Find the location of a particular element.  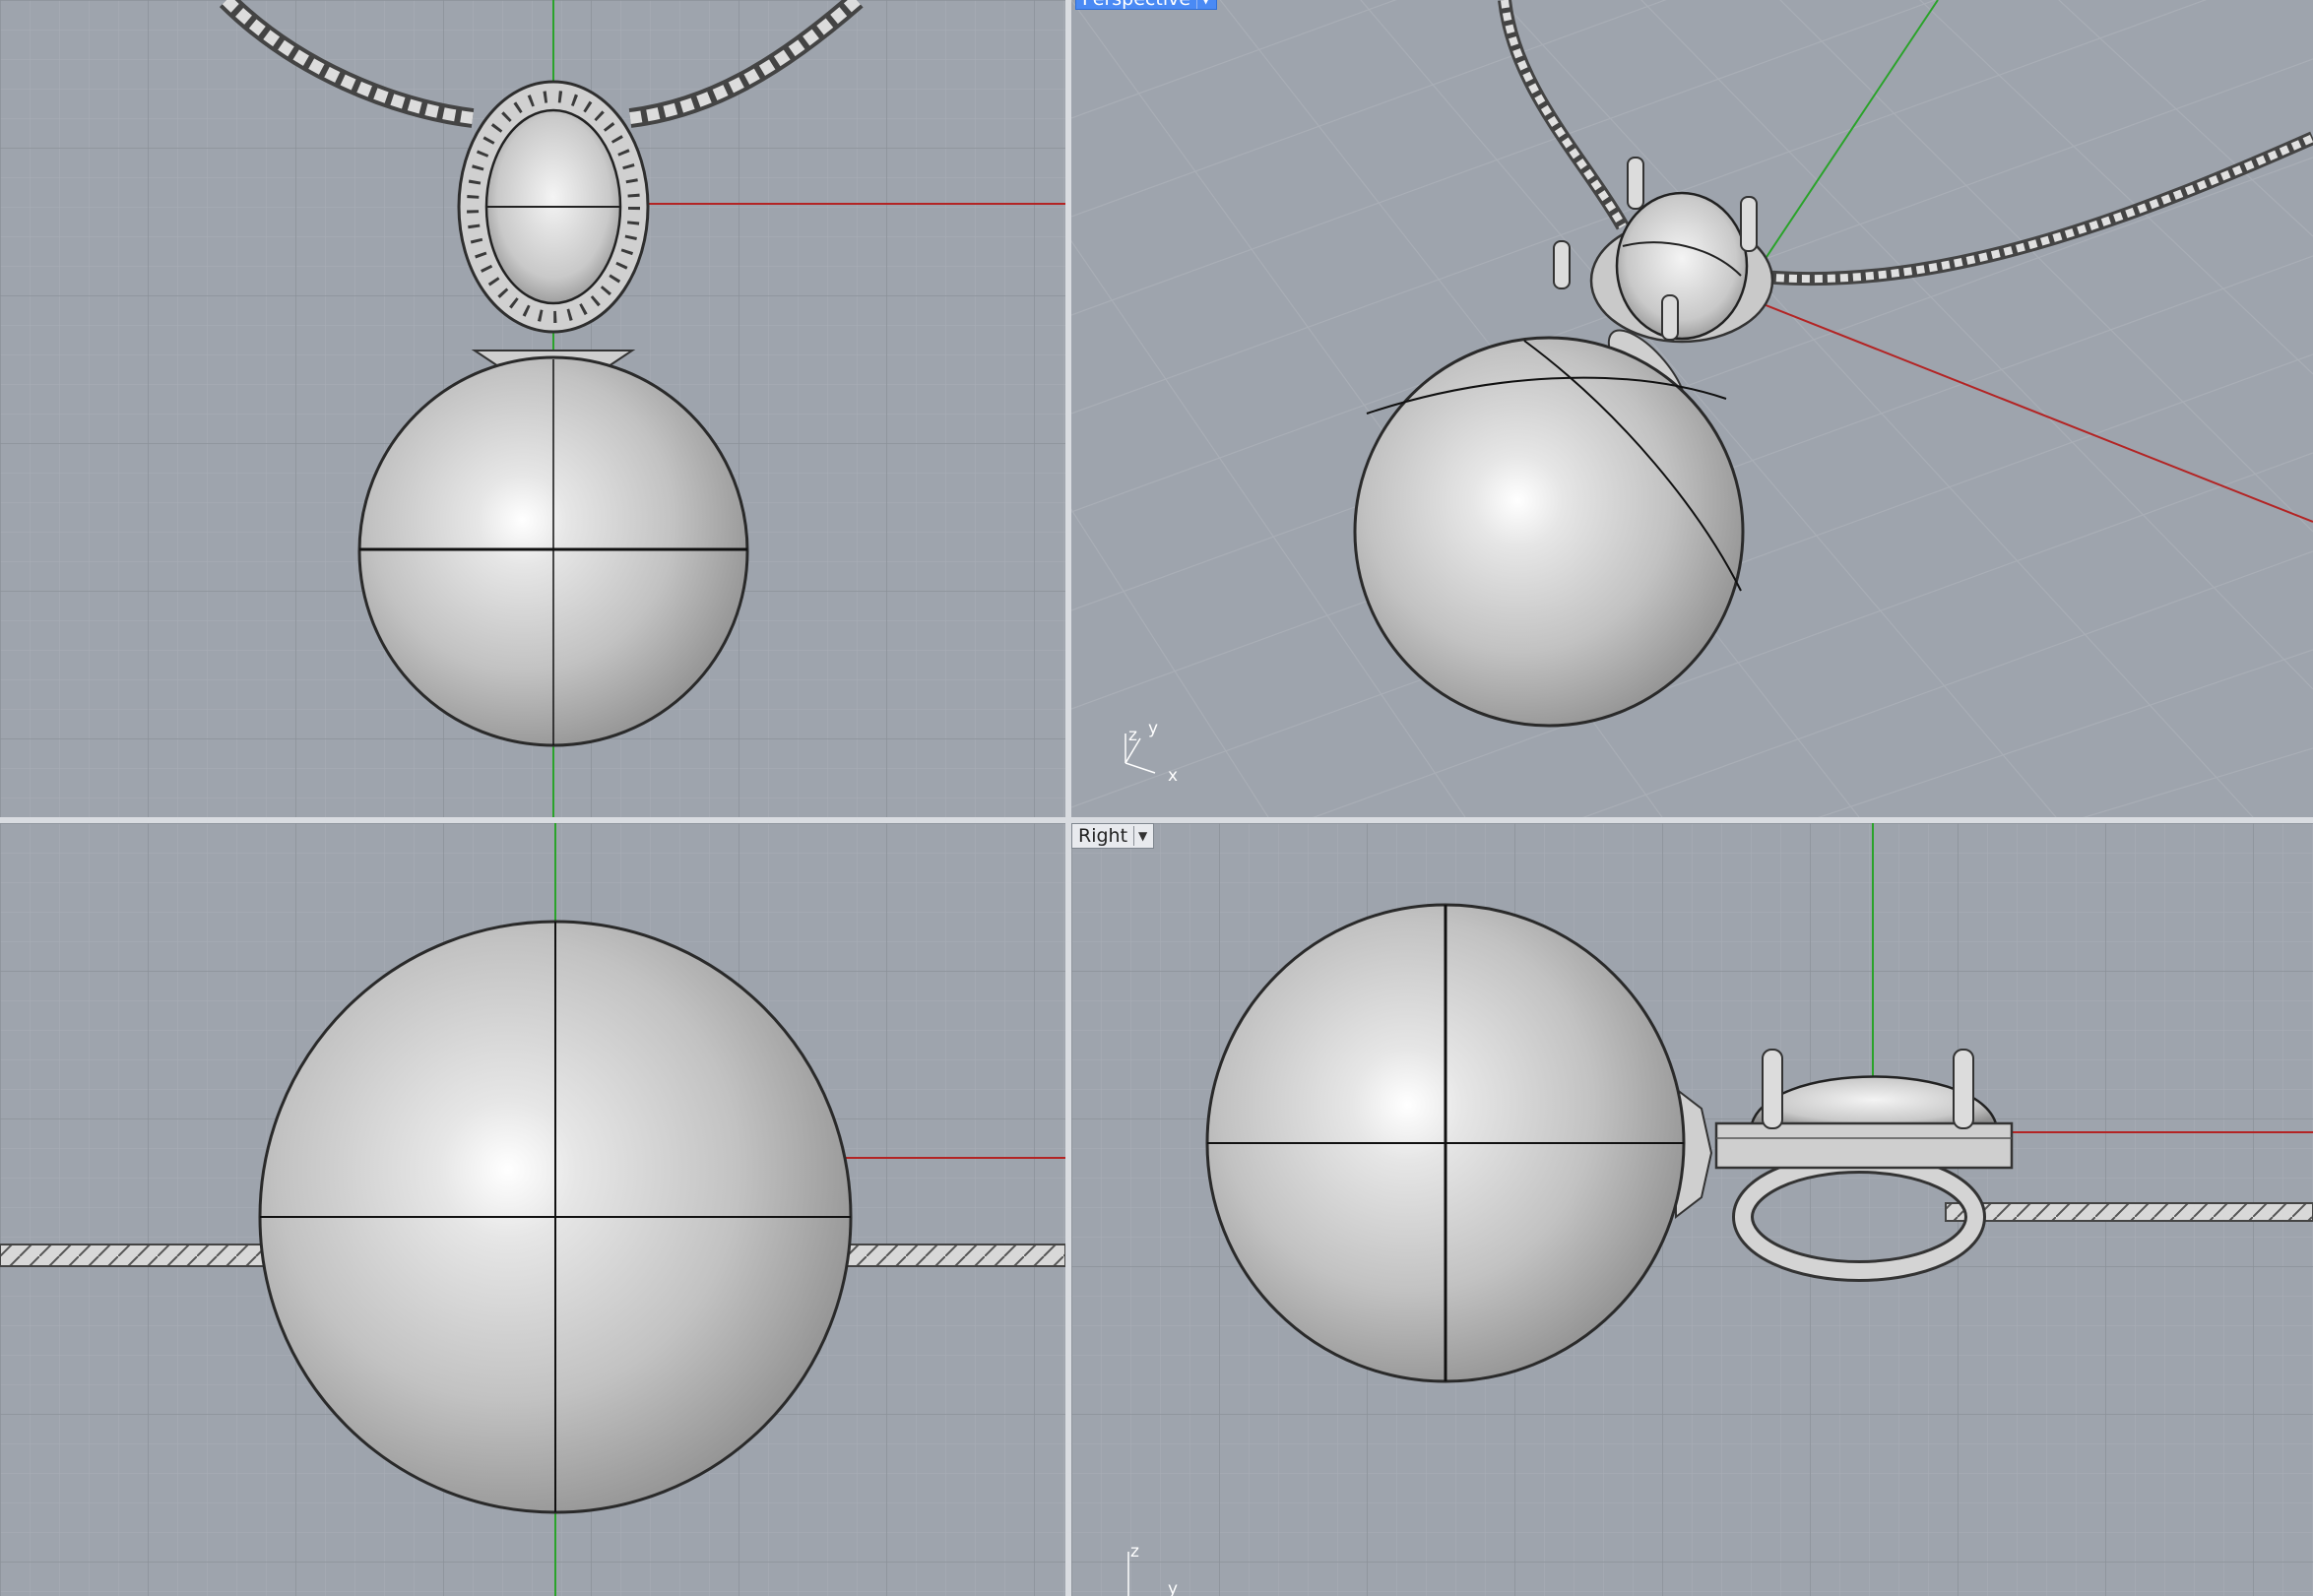

center-stone is located at coordinates (1682, 266).